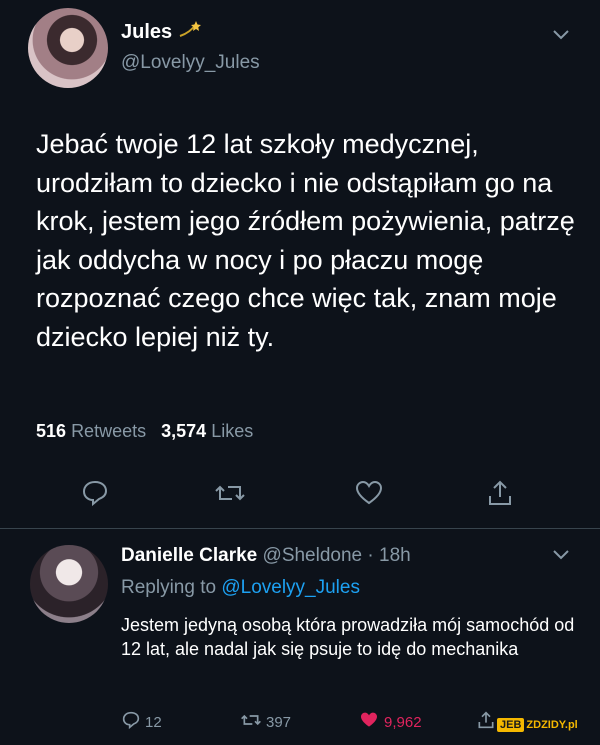 The width and height of the screenshot is (600, 745). What do you see at coordinates (68, 48) in the screenshot?
I see `avatar` at bounding box center [68, 48].